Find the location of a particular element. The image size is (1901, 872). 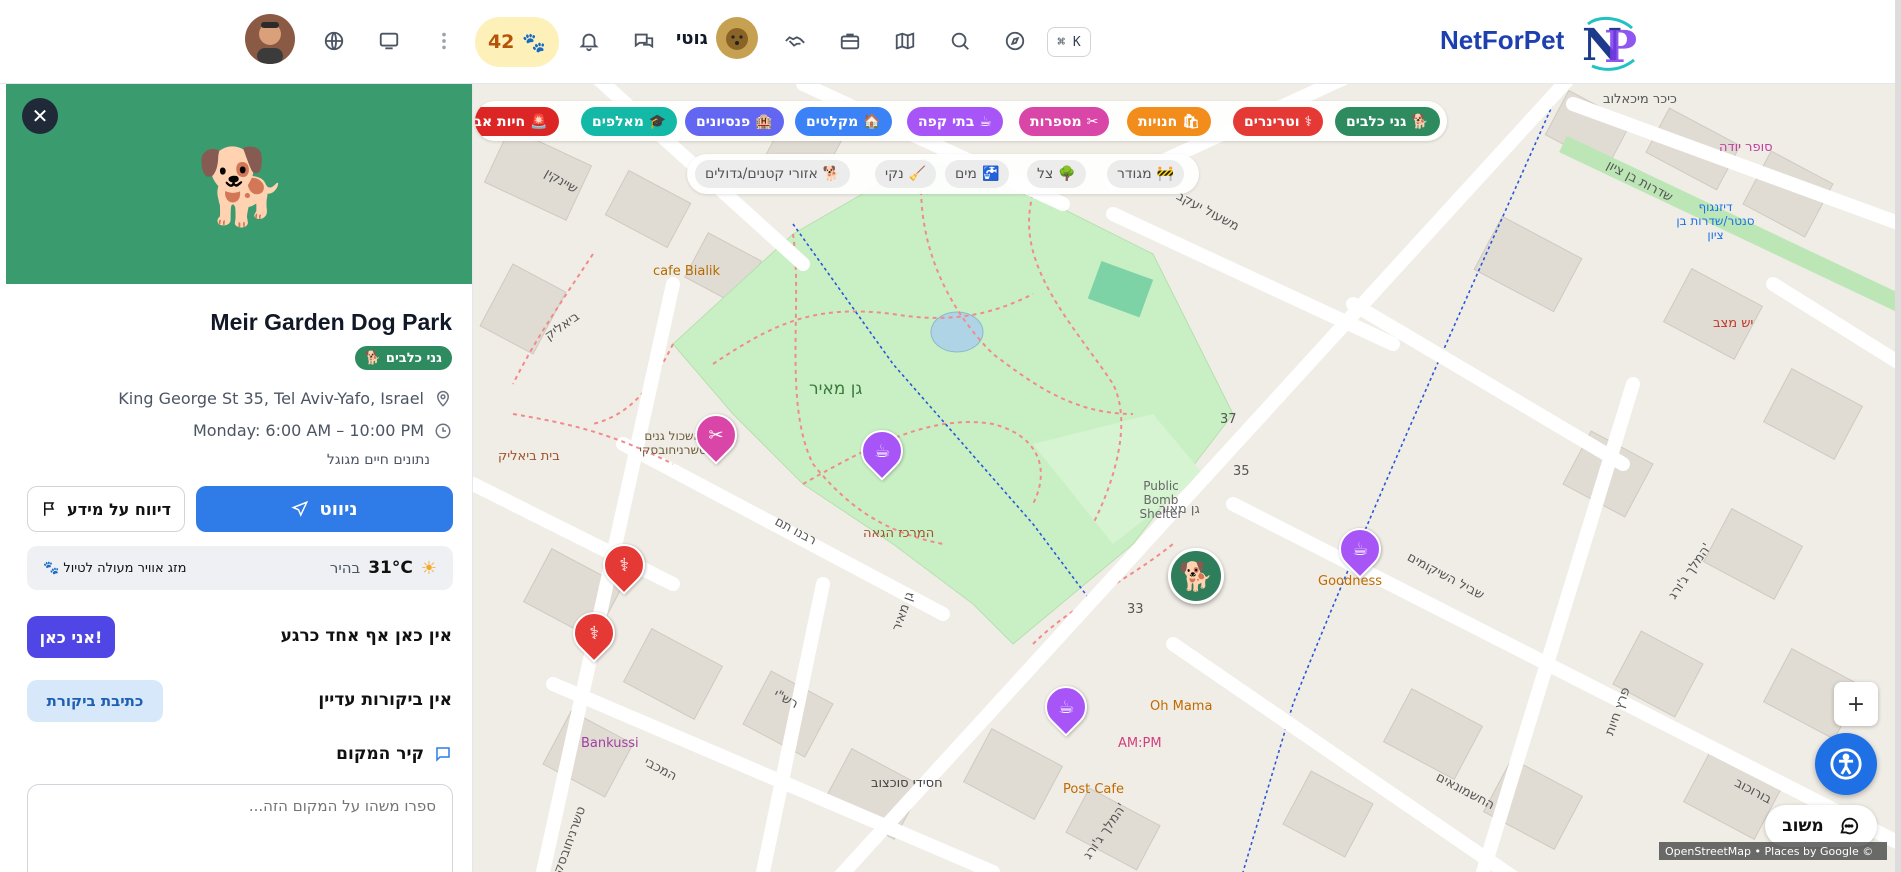

brand-logo: N P is located at coordinates (1611, 43).